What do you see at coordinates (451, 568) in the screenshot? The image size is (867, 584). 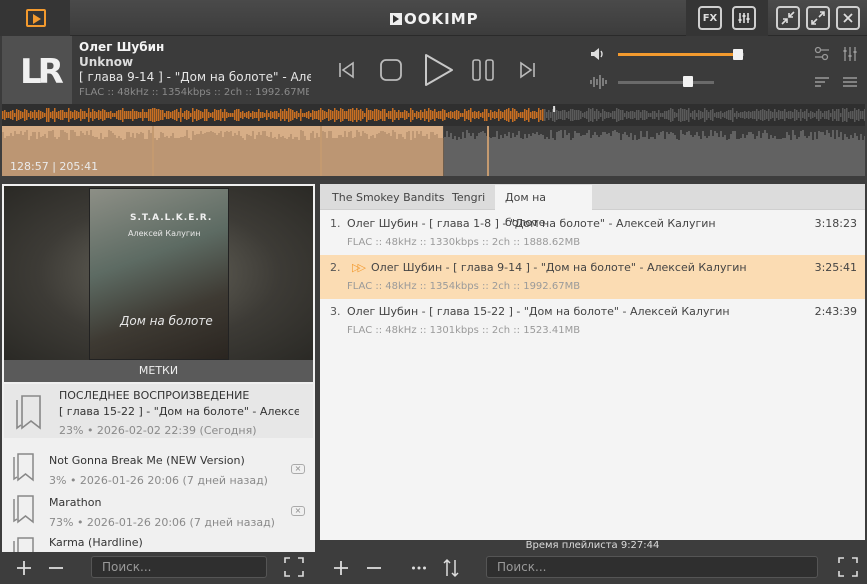 I see `sort-icon` at bounding box center [451, 568].